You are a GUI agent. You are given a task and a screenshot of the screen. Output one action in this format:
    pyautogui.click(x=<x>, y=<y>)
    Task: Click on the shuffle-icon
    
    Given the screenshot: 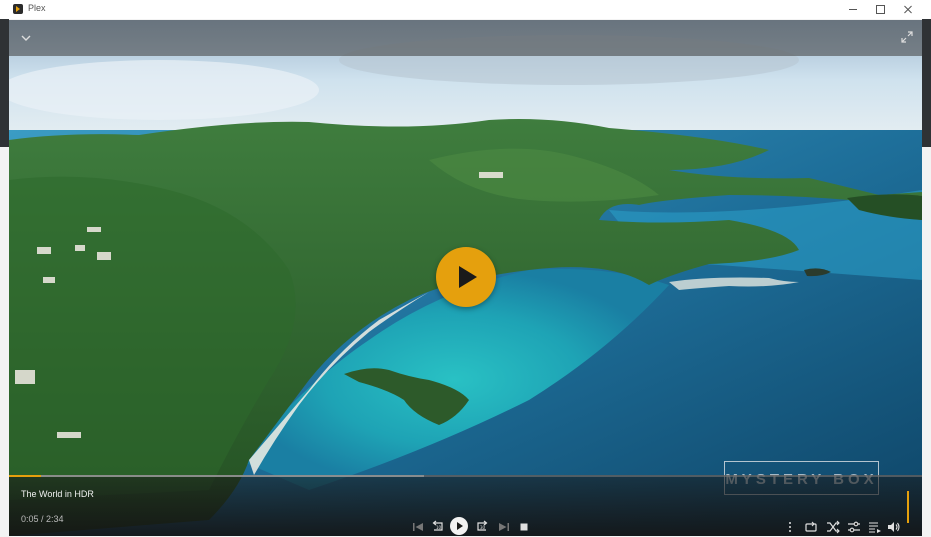 What is the action you would take?
    pyautogui.click(x=833, y=527)
    